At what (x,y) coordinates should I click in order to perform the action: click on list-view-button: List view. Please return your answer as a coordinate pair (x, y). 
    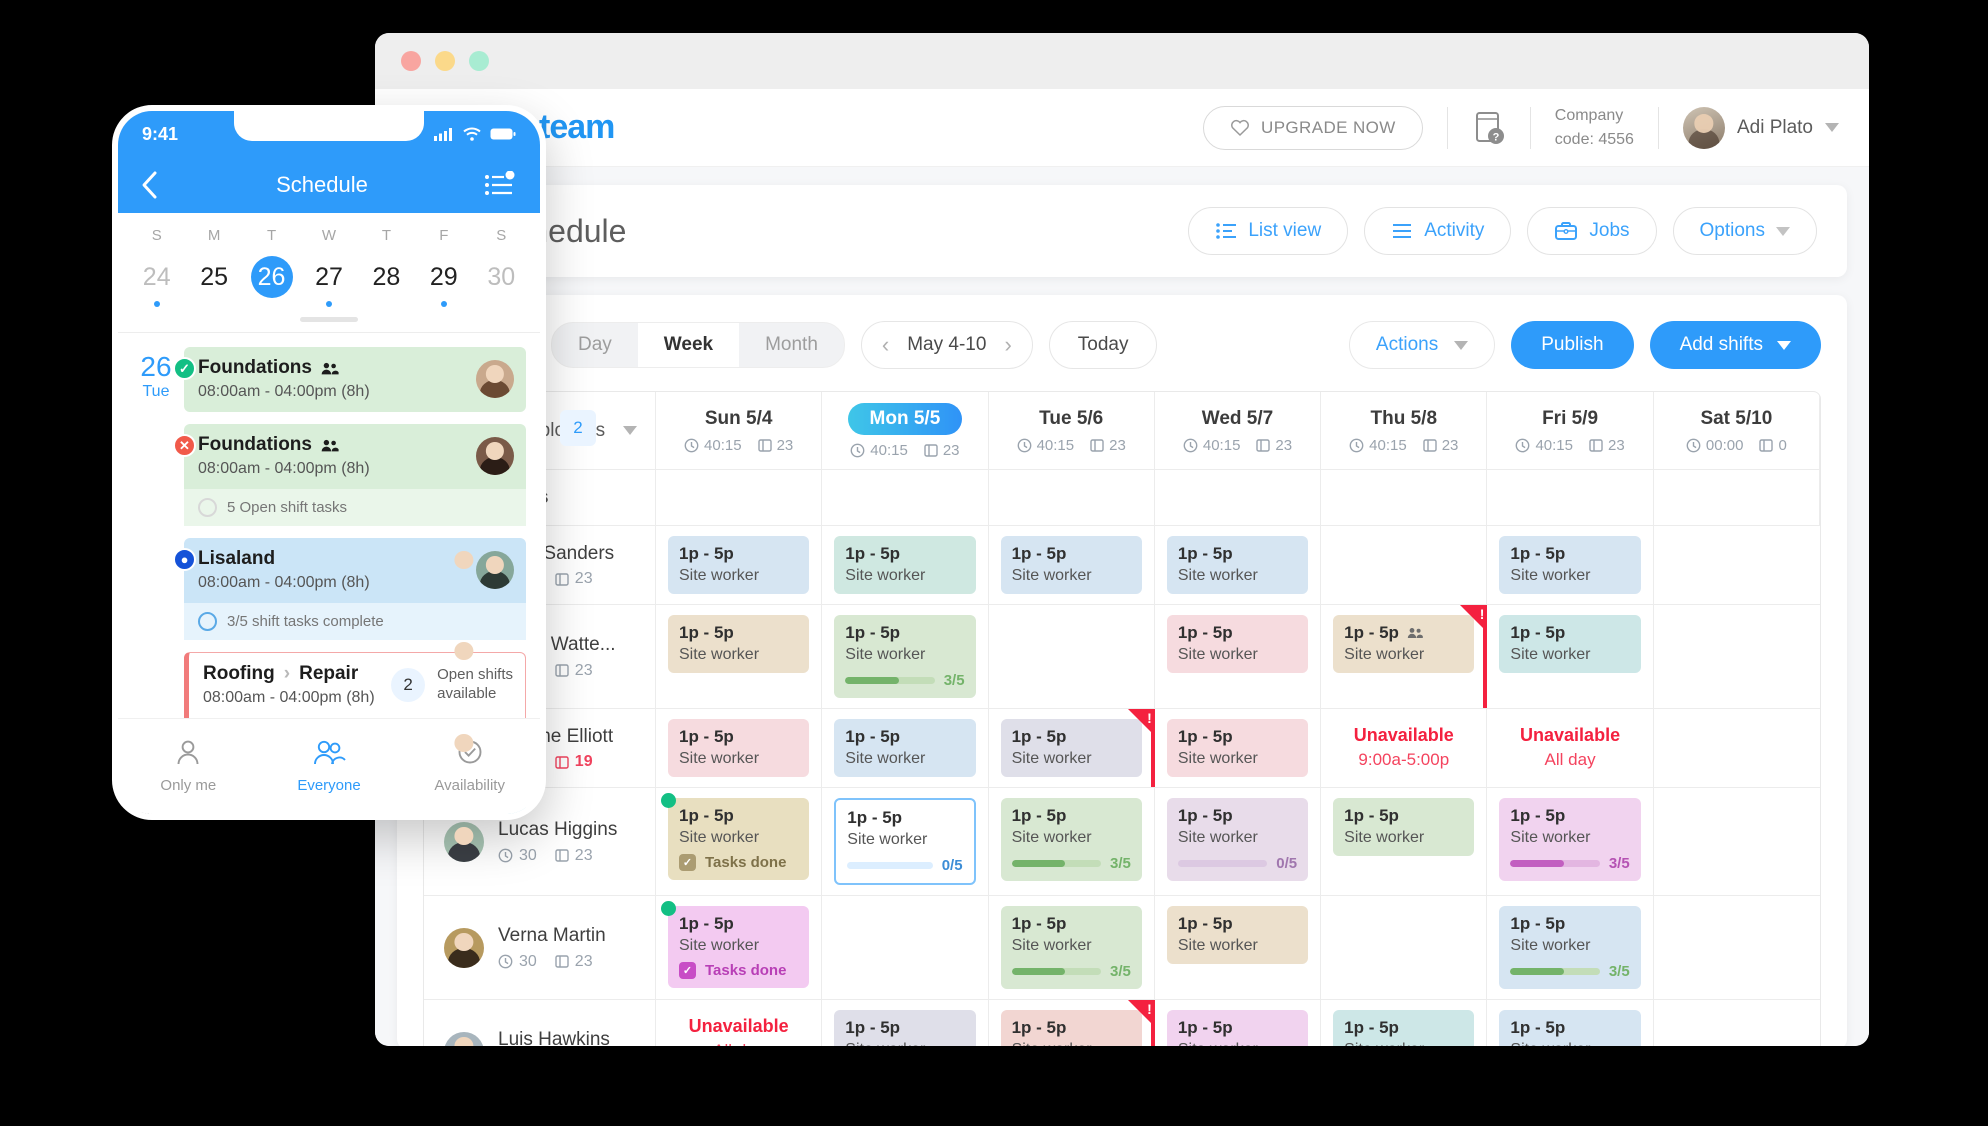
    Looking at the image, I should click on (1268, 231).